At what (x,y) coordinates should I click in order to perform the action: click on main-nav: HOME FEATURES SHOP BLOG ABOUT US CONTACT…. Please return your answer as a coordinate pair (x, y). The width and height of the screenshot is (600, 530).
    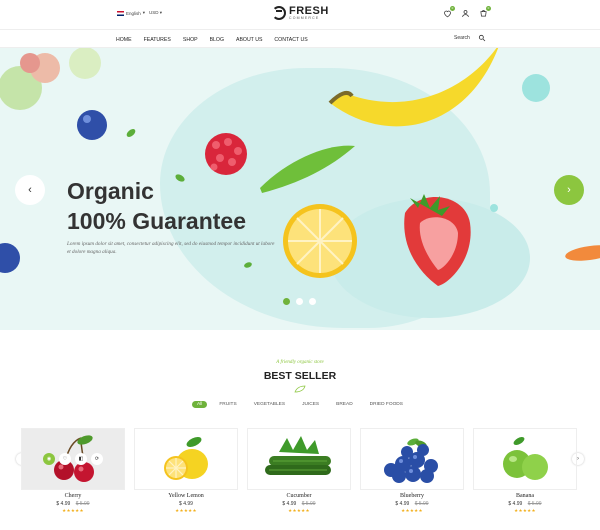
    Looking at the image, I should click on (300, 38).